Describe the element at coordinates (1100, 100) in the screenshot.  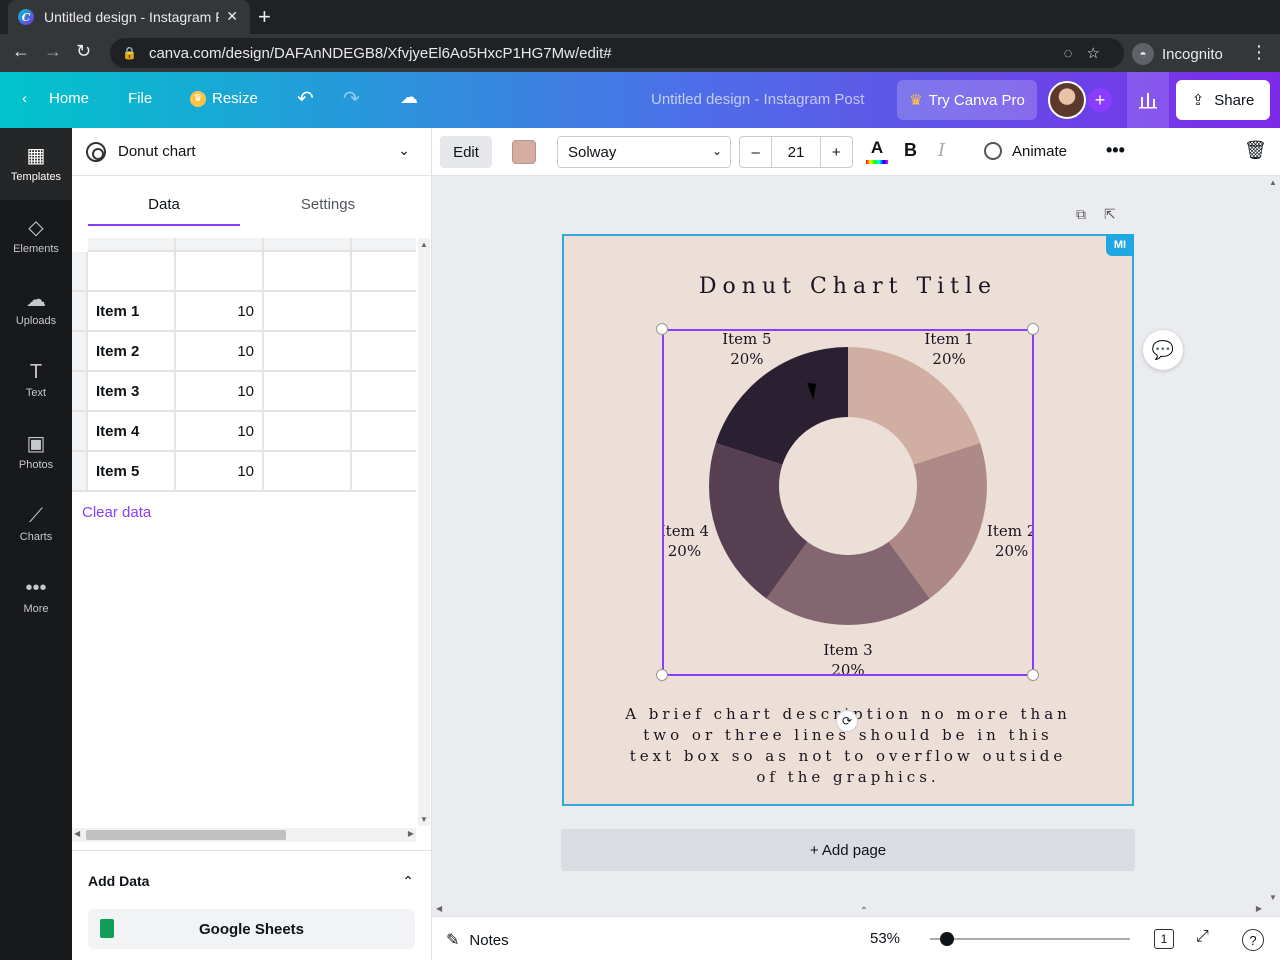
I see `invite-plus-icon: +` at that location.